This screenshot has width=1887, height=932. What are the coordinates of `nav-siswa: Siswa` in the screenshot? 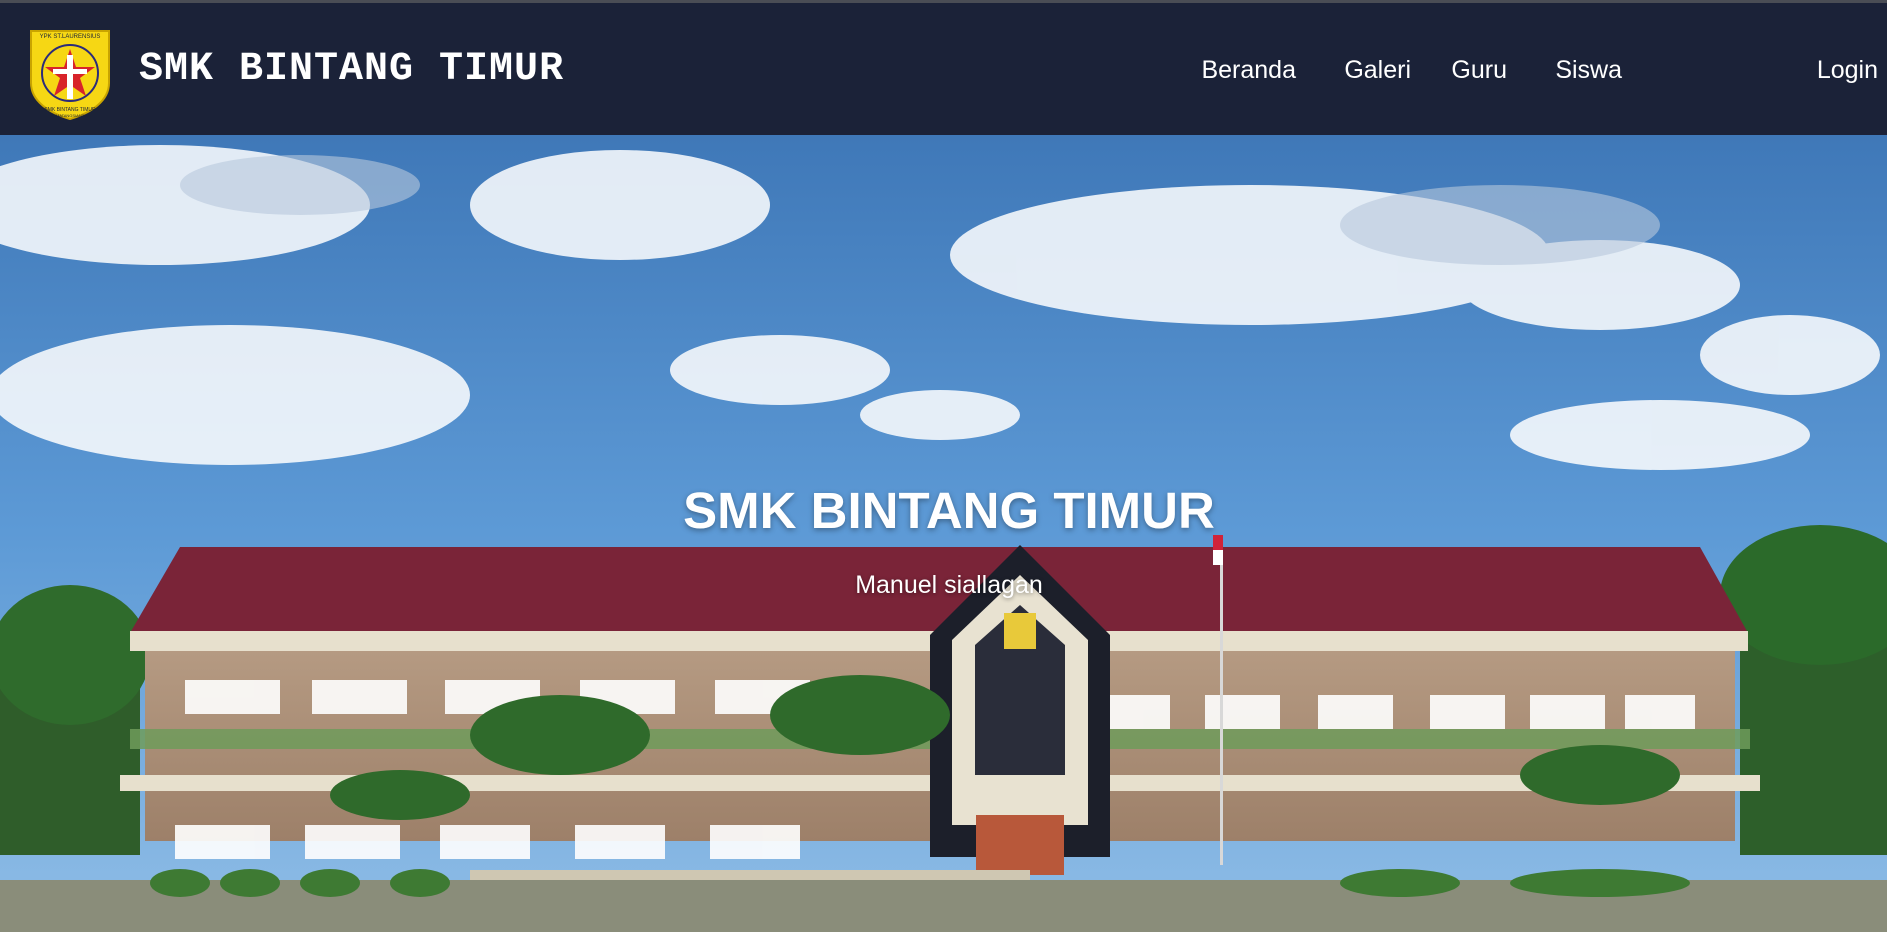 It's located at (1588, 70).